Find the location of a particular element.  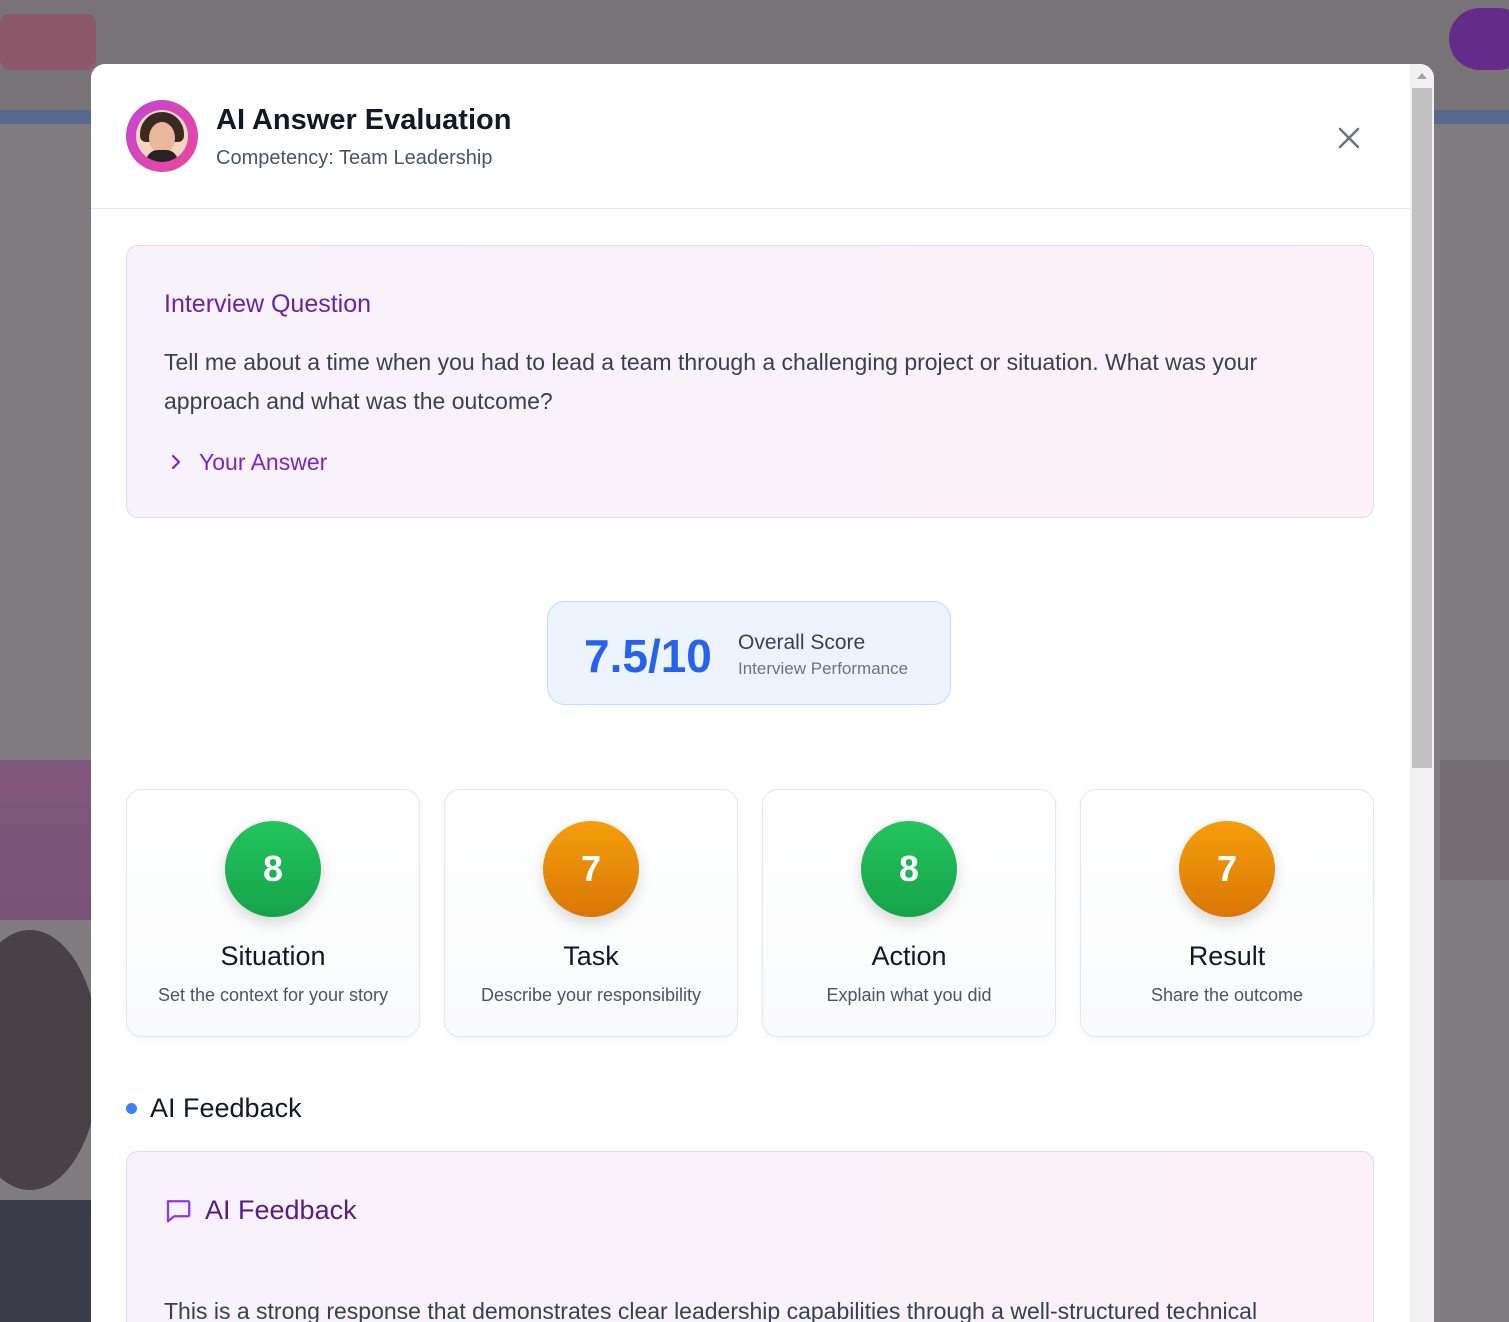

star-description: Set the context for your story is located at coordinates (273, 995).